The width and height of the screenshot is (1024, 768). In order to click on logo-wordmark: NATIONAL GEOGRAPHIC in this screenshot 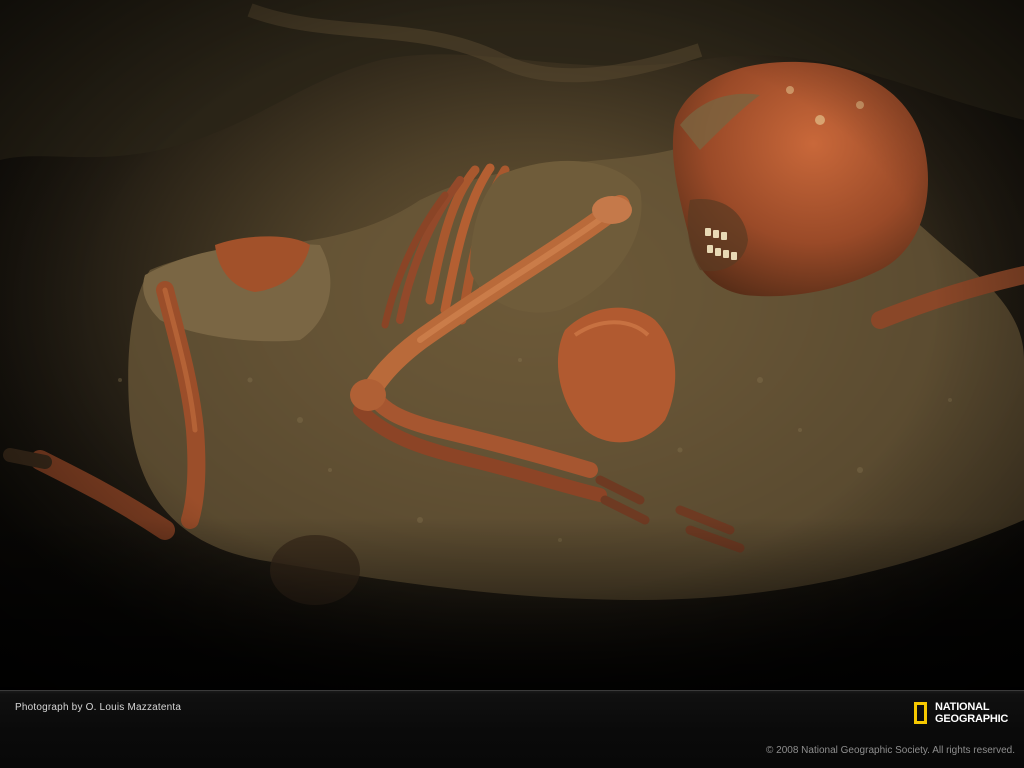, I will do `click(971, 713)`.